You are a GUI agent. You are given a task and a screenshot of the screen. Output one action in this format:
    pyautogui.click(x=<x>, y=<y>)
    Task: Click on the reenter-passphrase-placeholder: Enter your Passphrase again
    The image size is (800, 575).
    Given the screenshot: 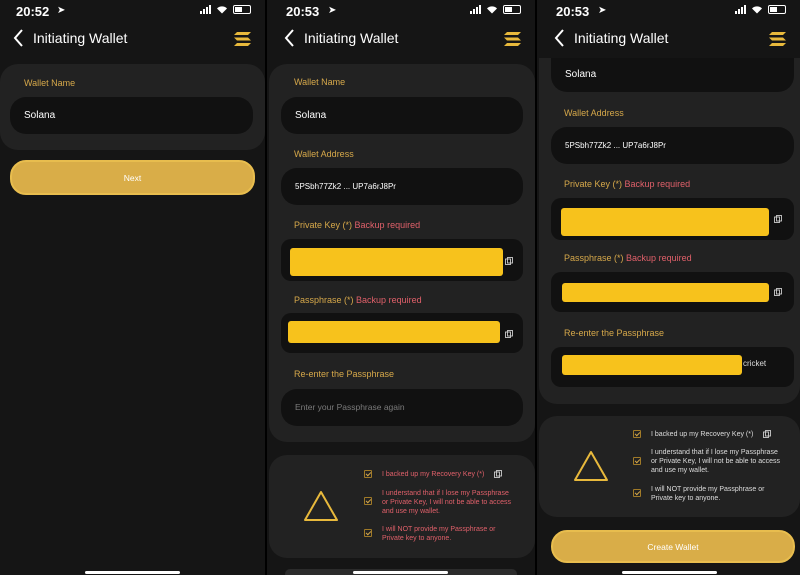 What is the action you would take?
    pyautogui.click(x=350, y=407)
    